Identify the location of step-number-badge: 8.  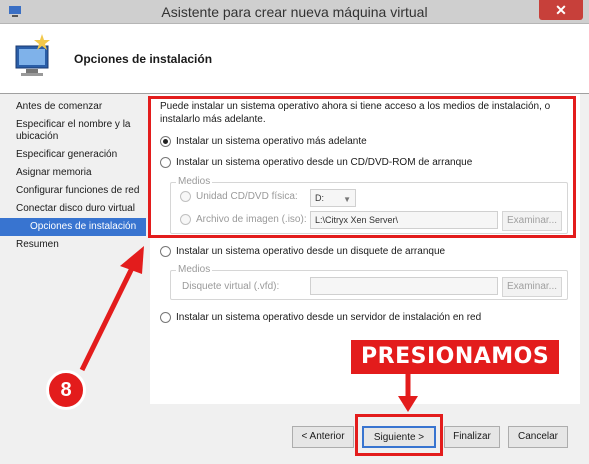
(66, 390).